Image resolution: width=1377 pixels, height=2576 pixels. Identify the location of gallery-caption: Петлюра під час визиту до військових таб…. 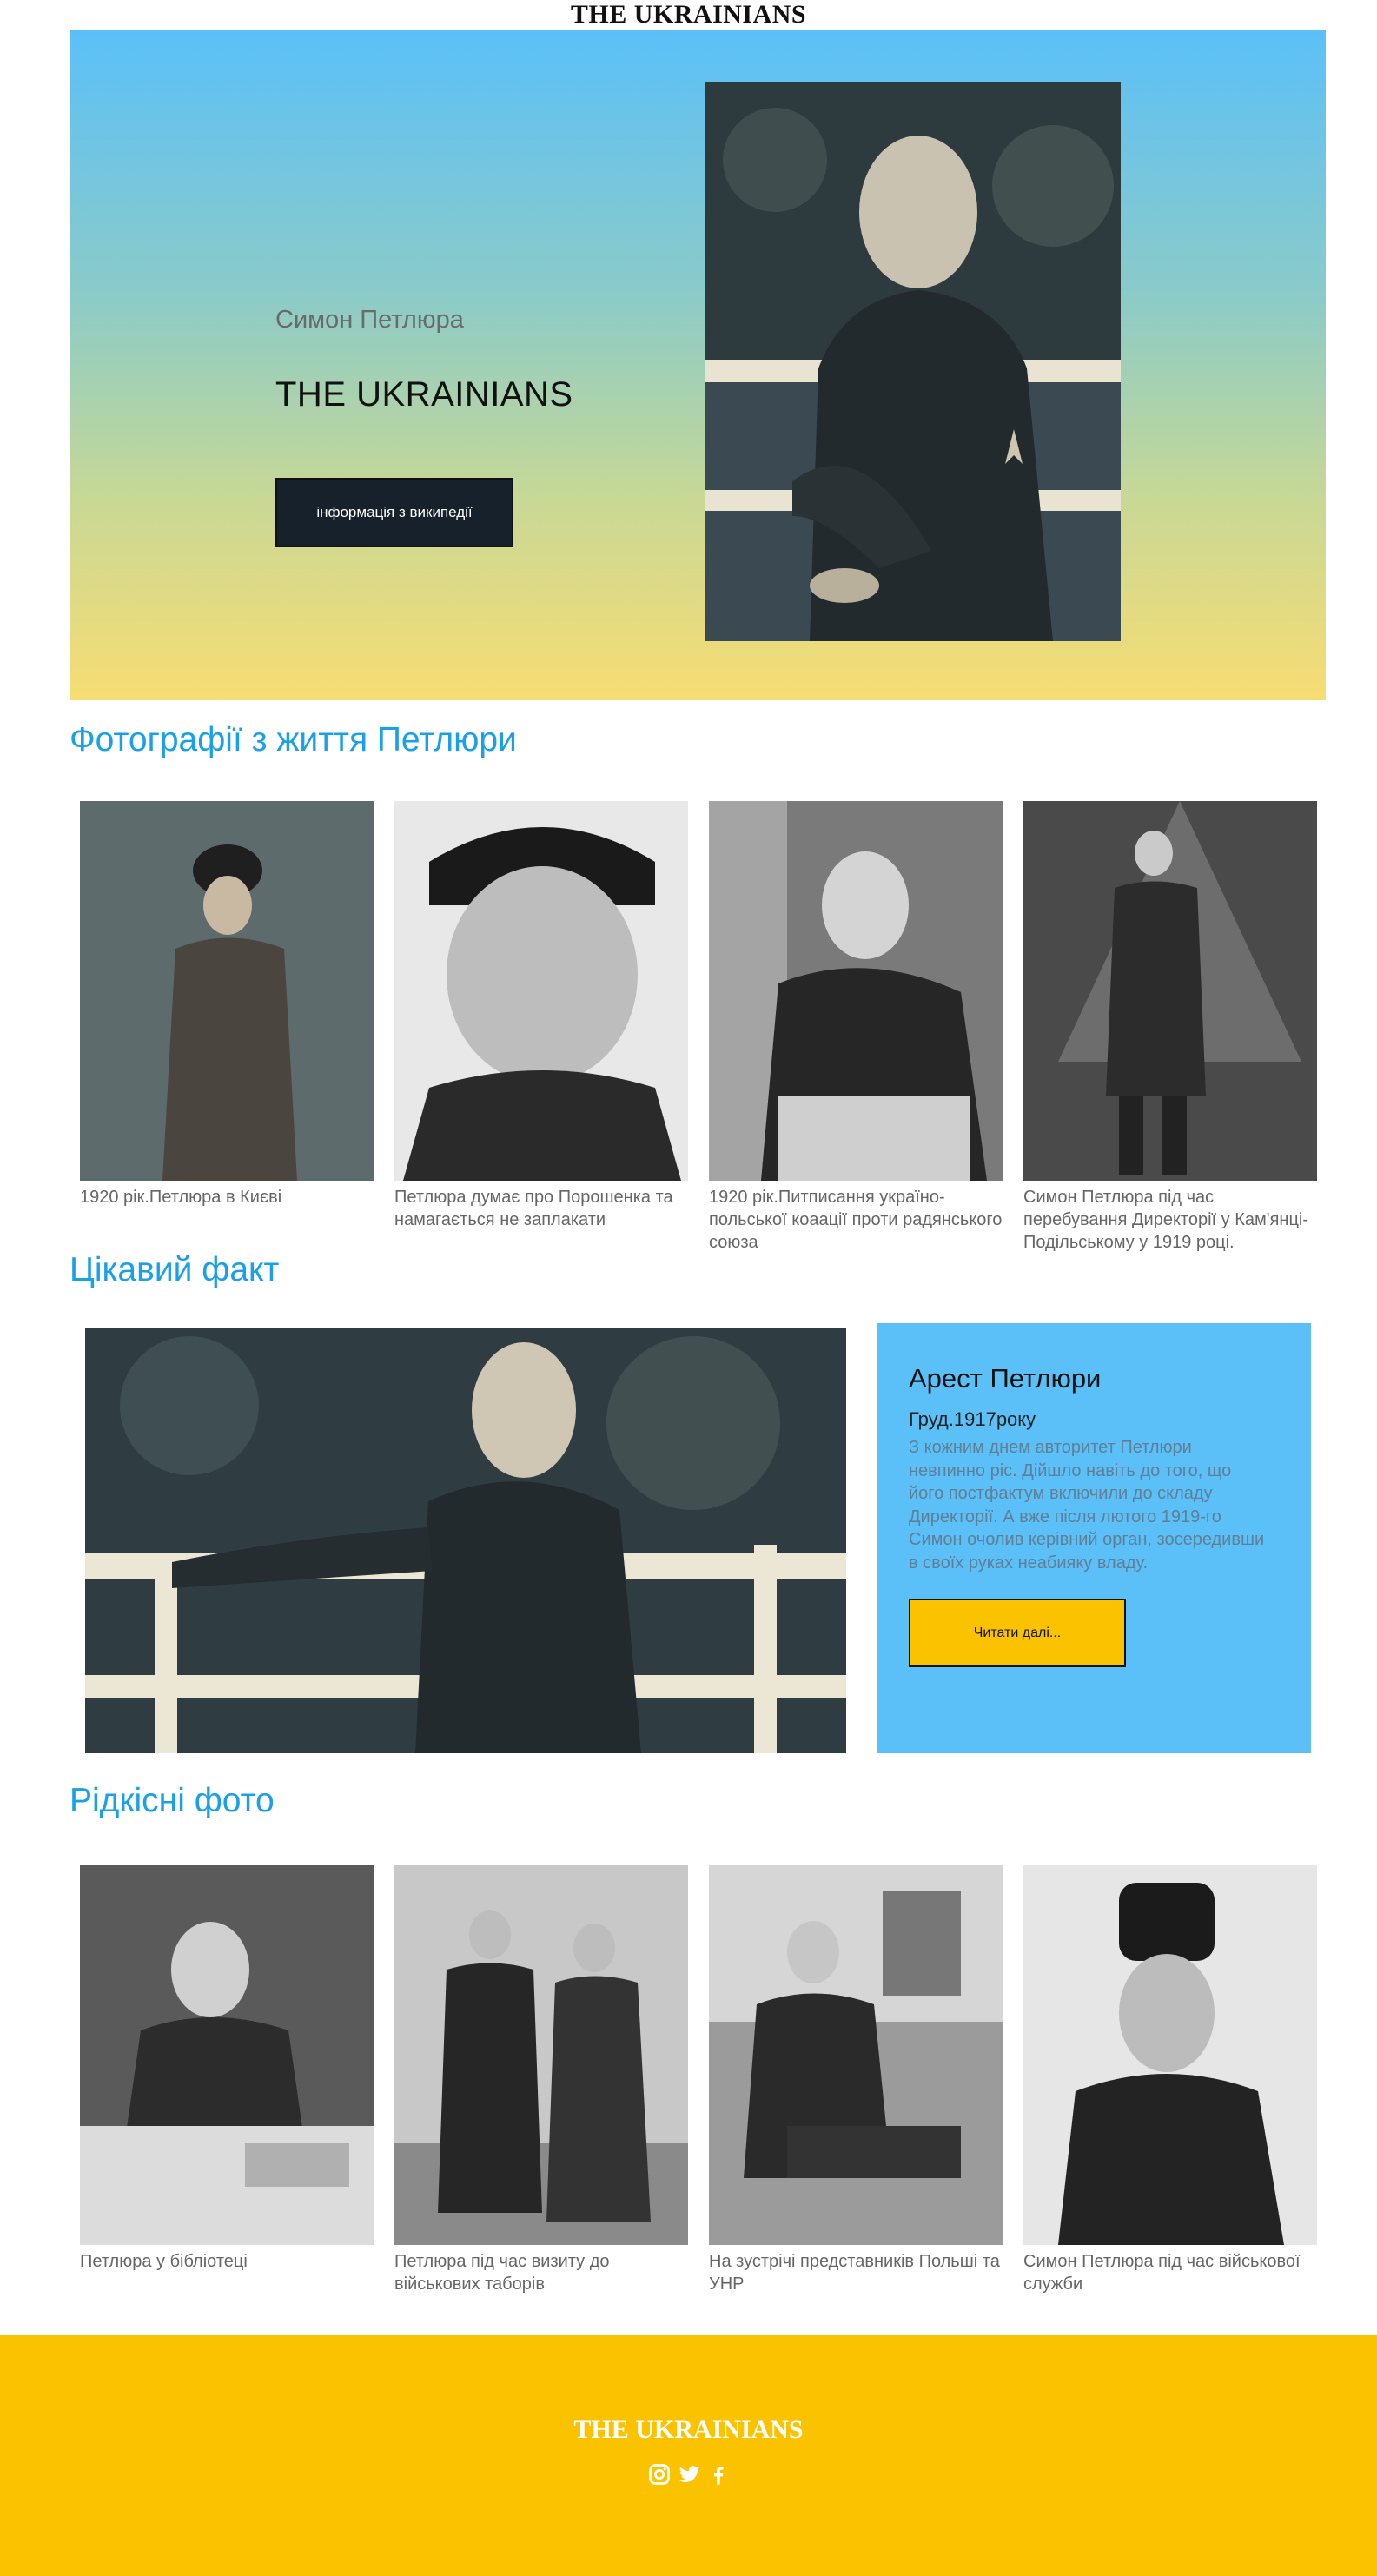
(502, 2273).